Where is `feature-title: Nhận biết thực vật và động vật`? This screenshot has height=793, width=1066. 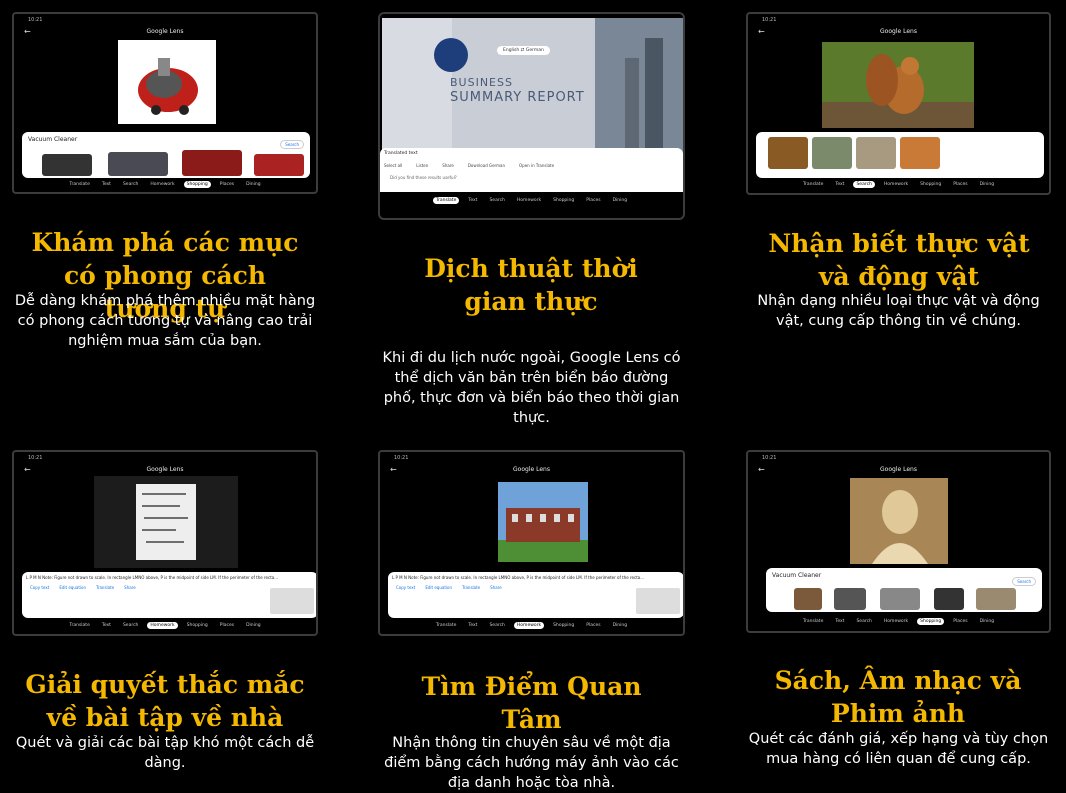 feature-title: Nhận biết thực vật và động vật is located at coordinates (899, 260).